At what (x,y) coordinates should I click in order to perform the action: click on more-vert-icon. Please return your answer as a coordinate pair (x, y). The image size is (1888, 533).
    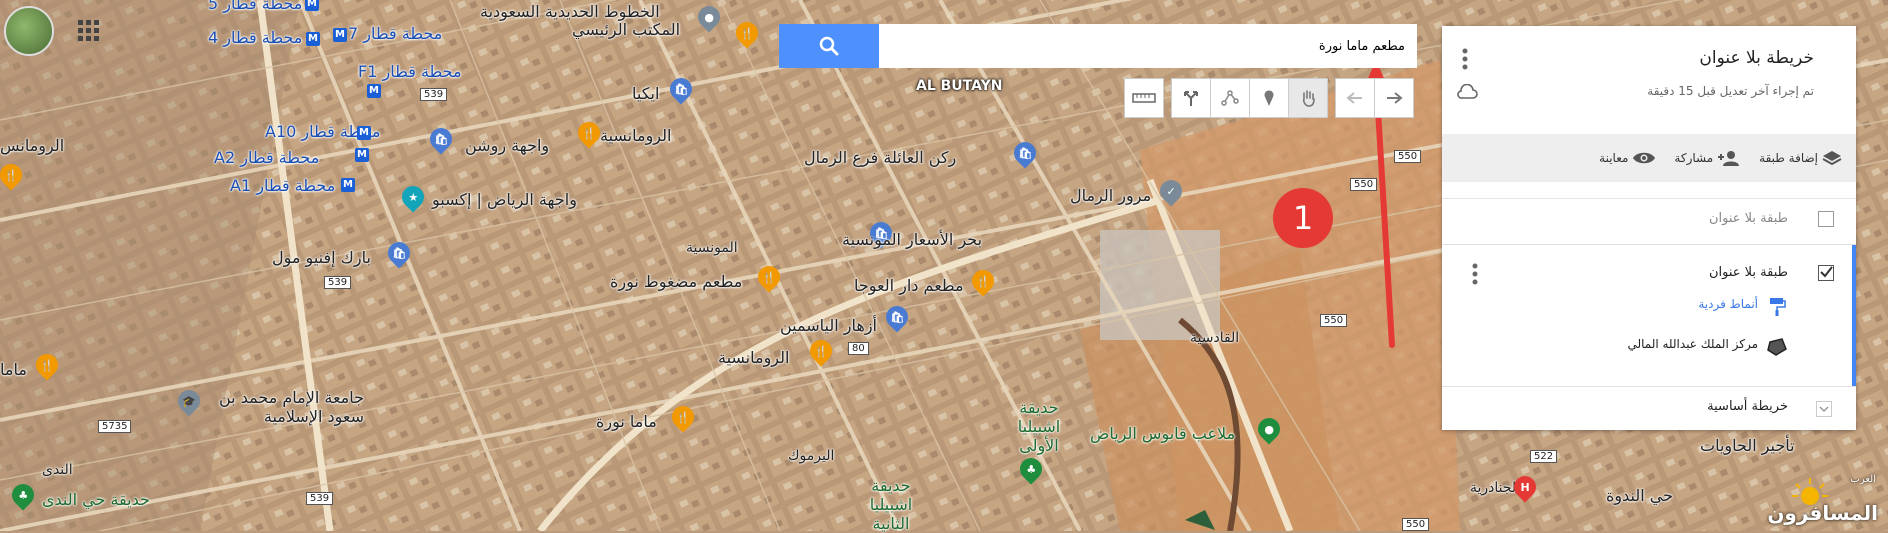
    Looking at the image, I should click on (1475, 274).